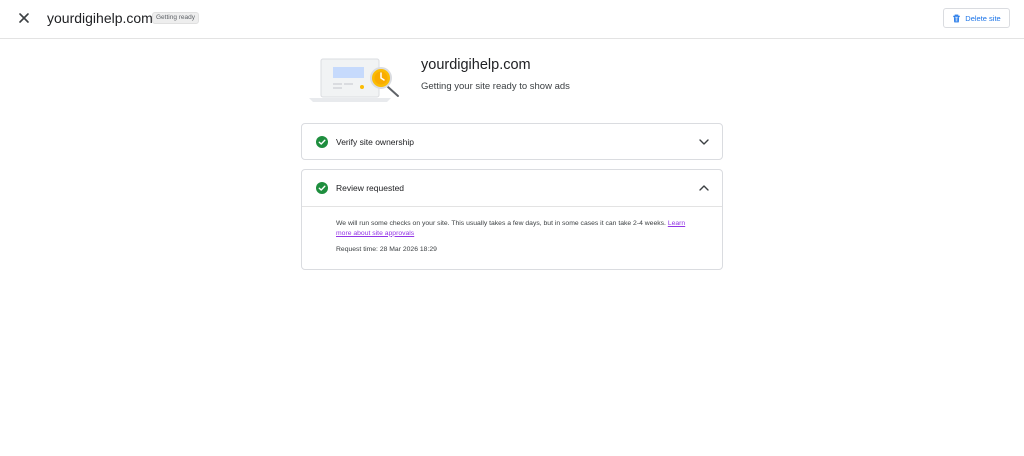 This screenshot has height=456, width=1024. I want to click on trash-icon, so click(957, 18).